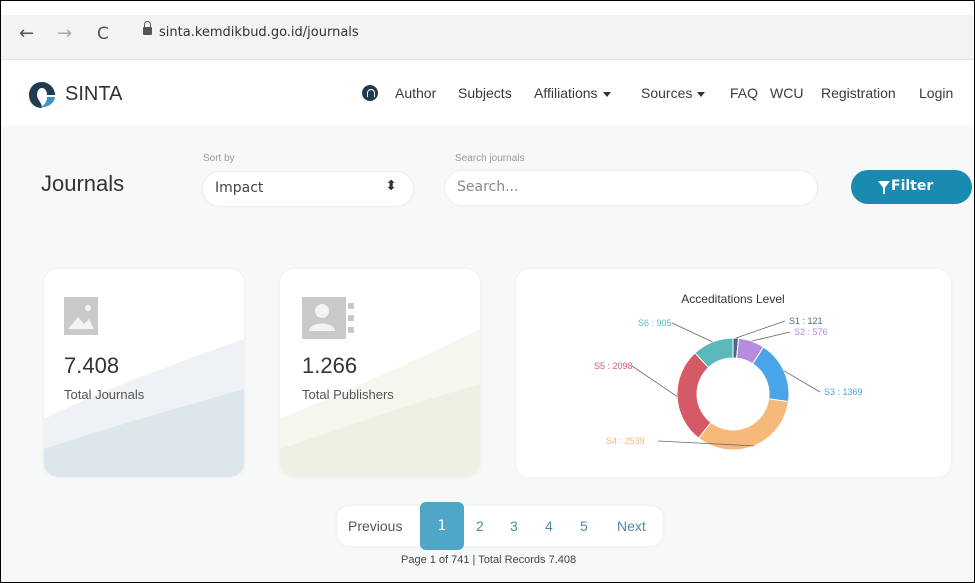 This screenshot has width=975, height=583. I want to click on nav-affiliations-label: Affiliations, so click(566, 93).